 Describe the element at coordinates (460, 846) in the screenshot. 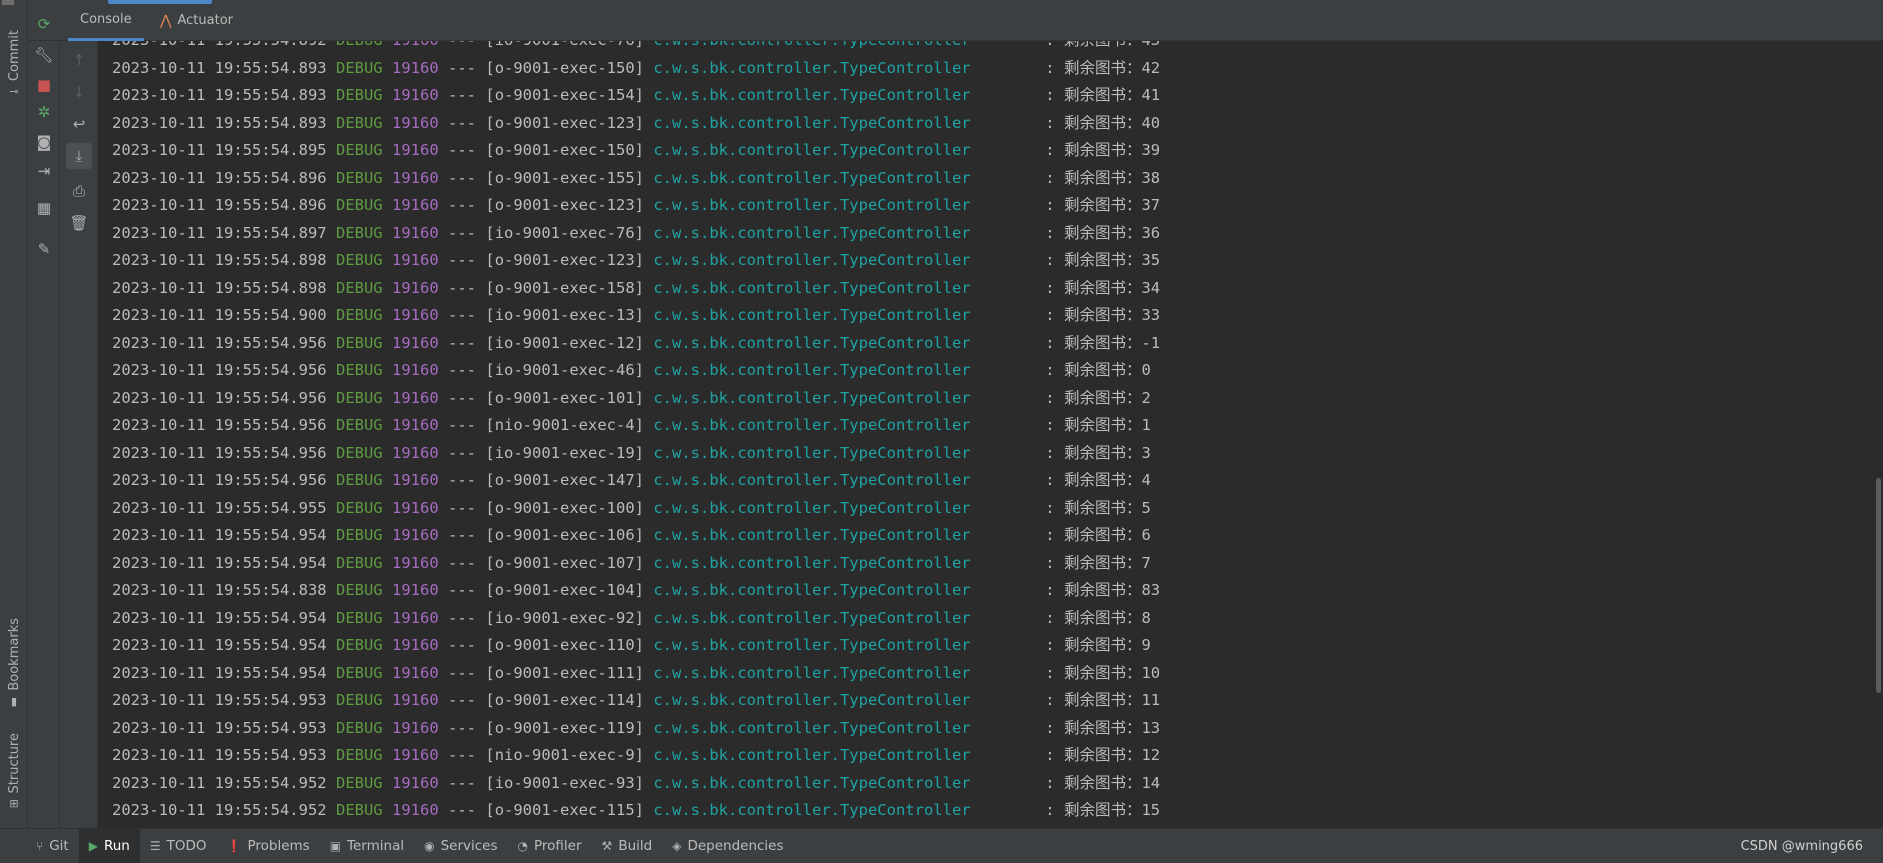

I see `bottom-tab-services: ◉ Services` at that location.